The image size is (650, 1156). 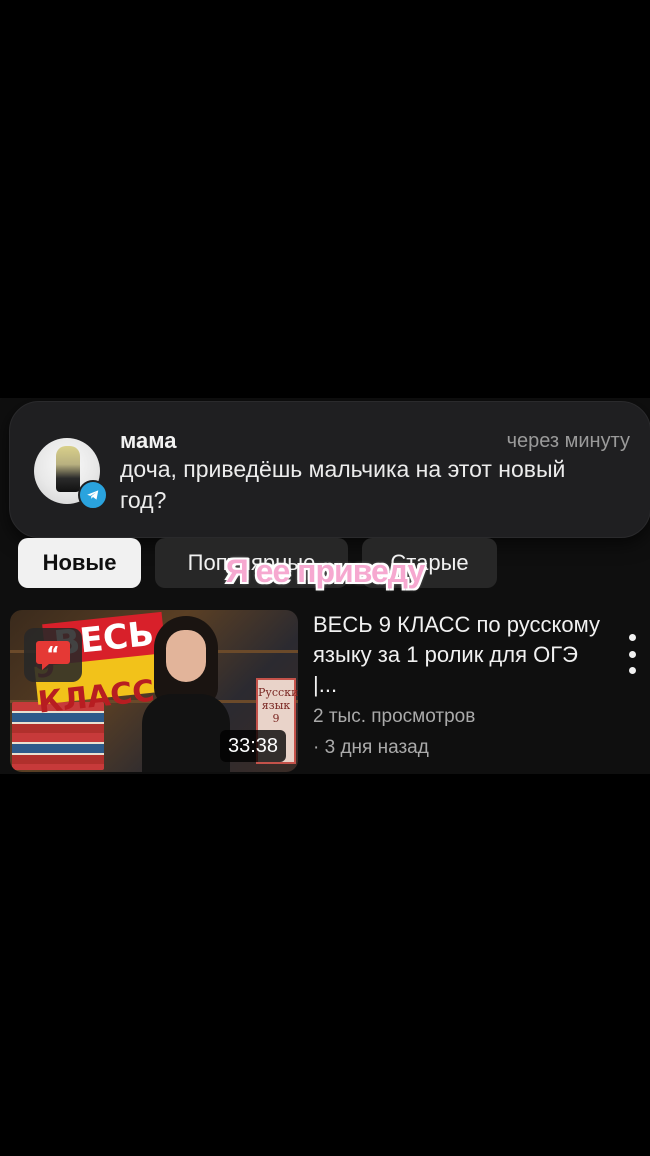 I want to click on video-duration: 33:38, so click(x=253, y=746).